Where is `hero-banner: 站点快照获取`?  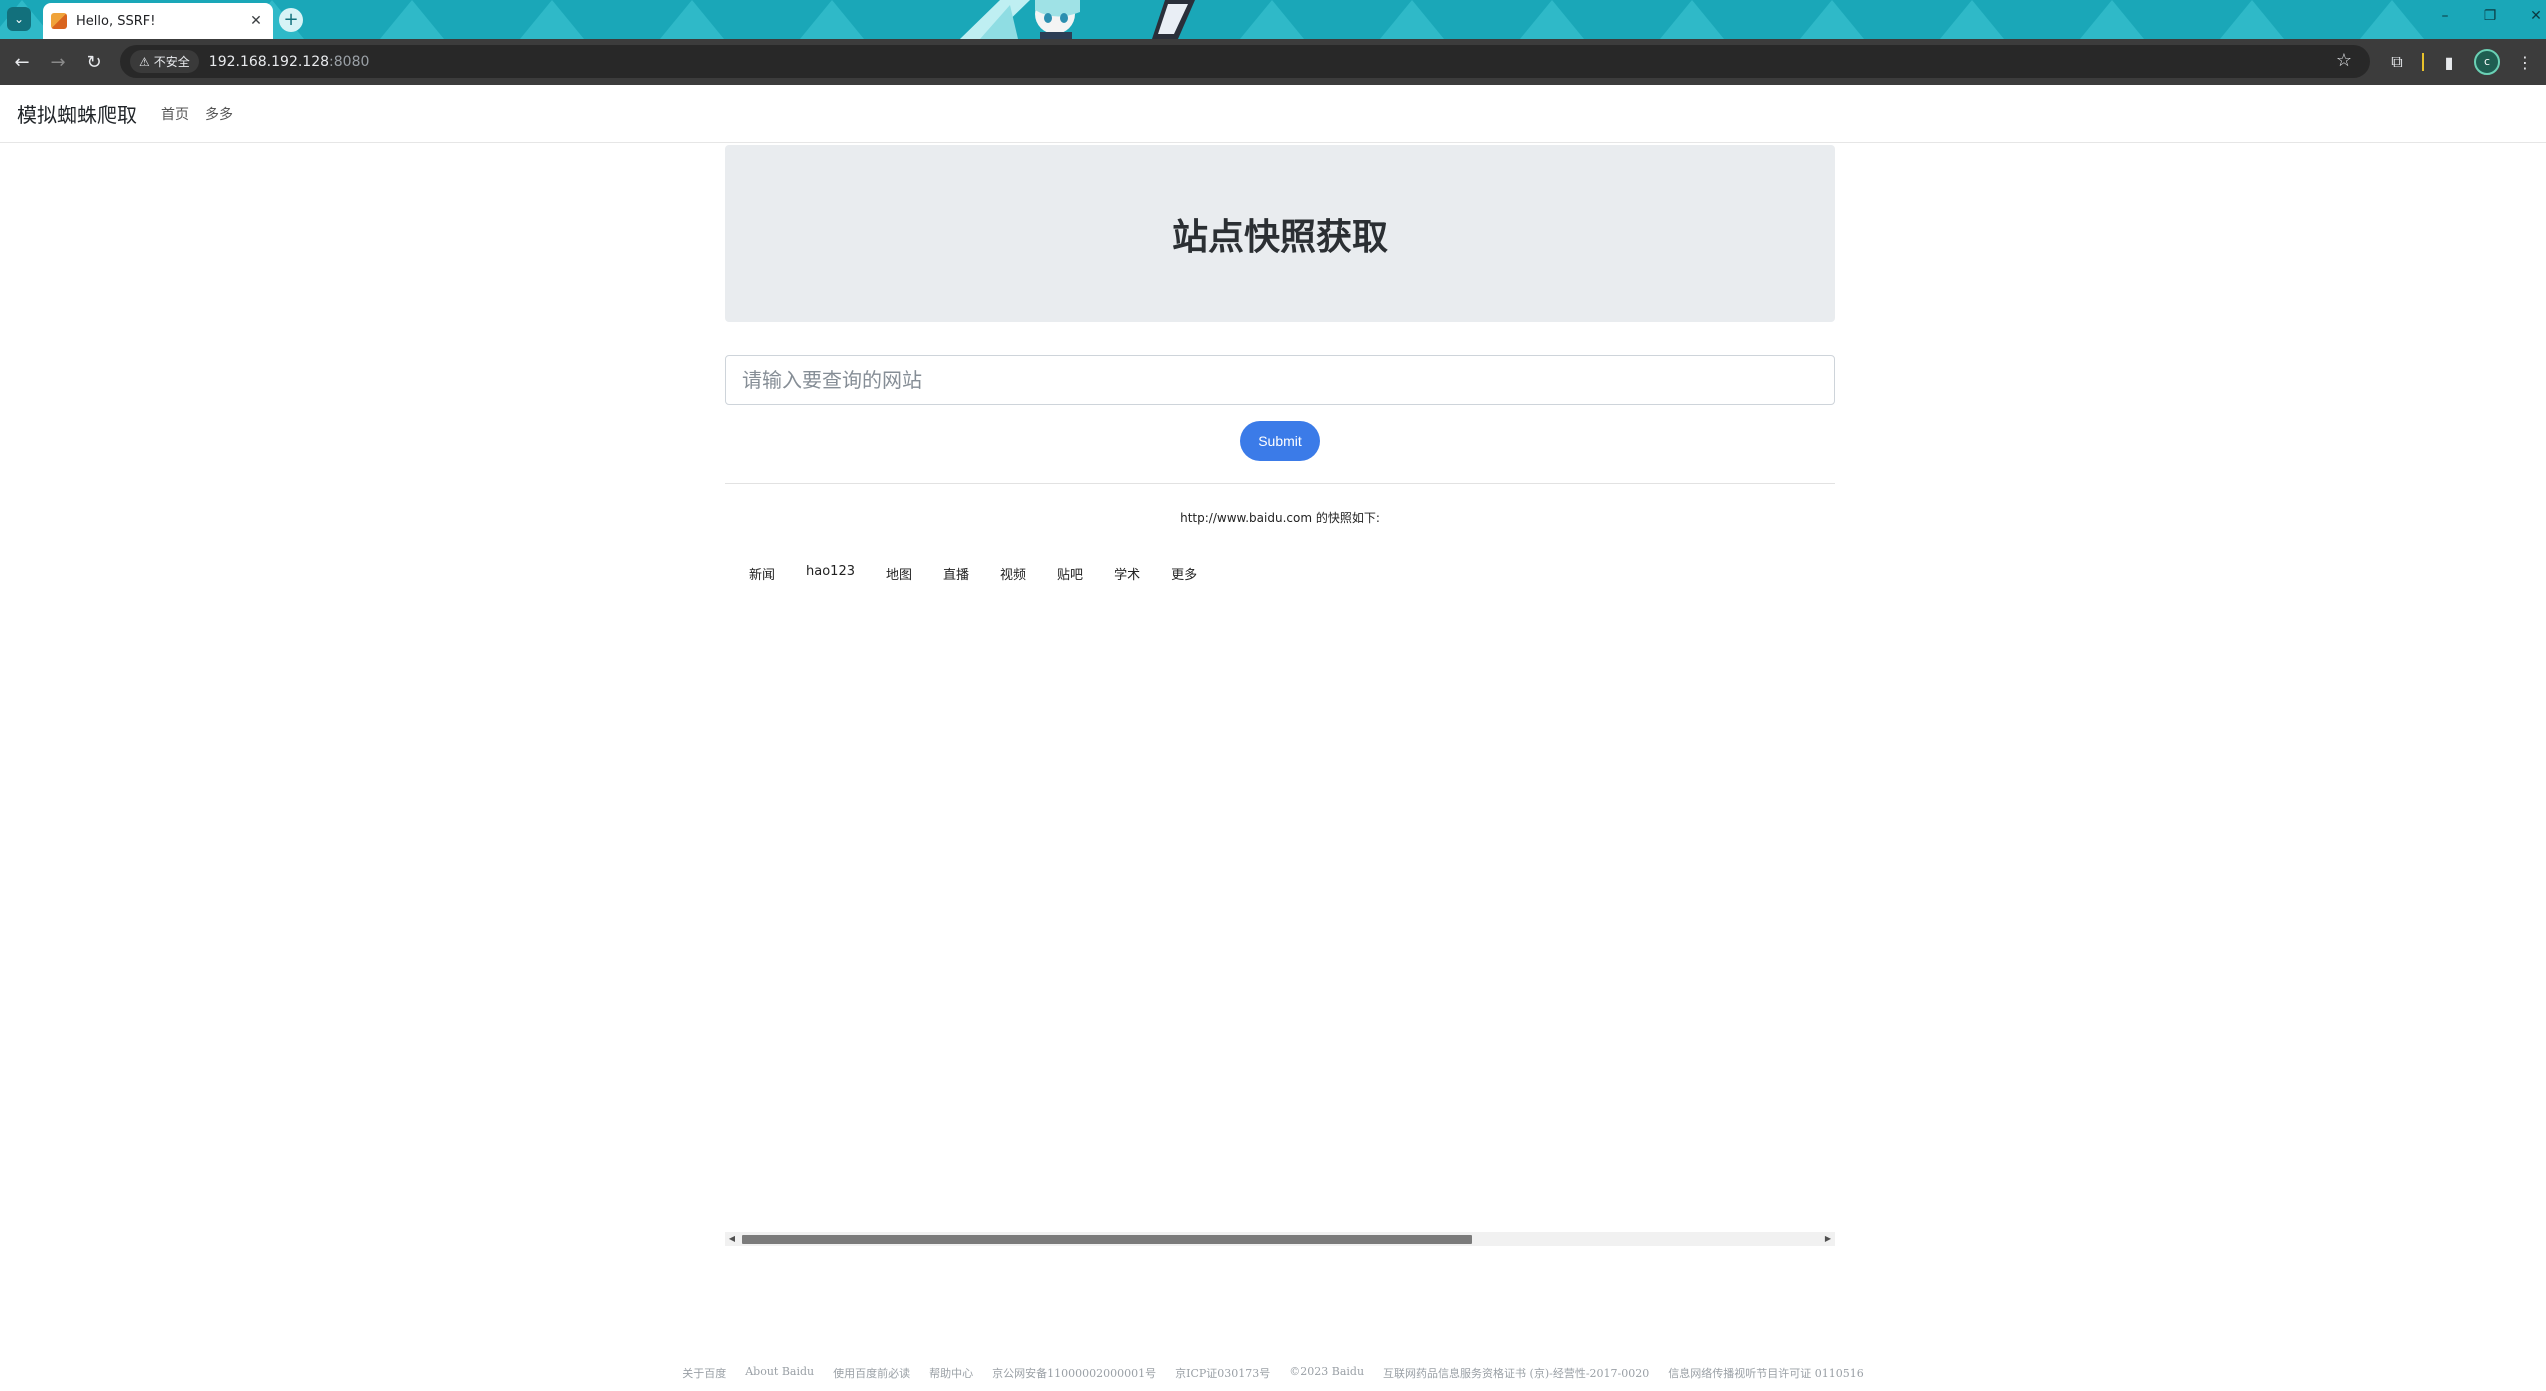
hero-banner: 站点快照获取 is located at coordinates (1280, 233).